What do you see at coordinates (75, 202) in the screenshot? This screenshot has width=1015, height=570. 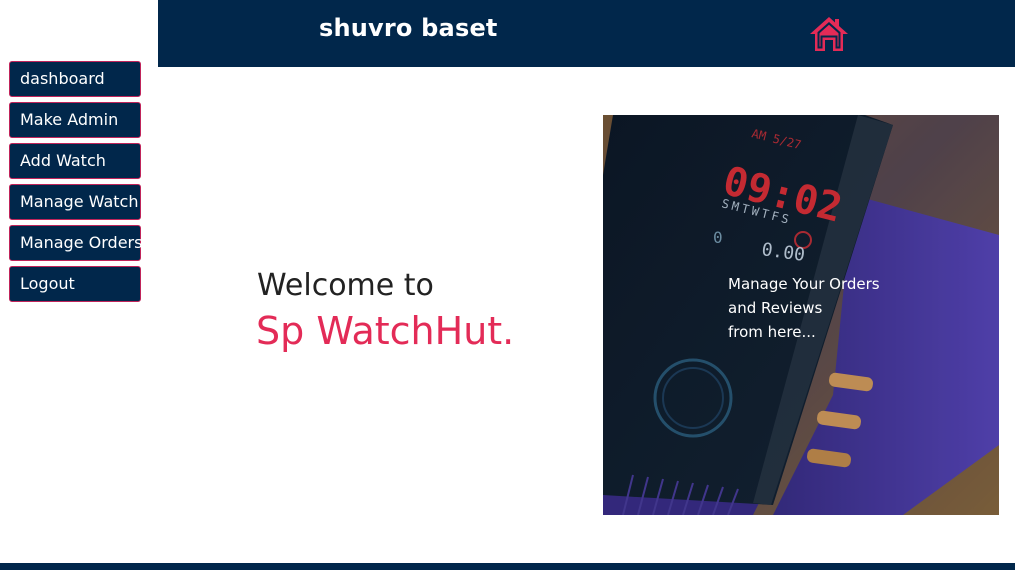 I see `sidebar-item-manage-watch: Manage Watch` at bounding box center [75, 202].